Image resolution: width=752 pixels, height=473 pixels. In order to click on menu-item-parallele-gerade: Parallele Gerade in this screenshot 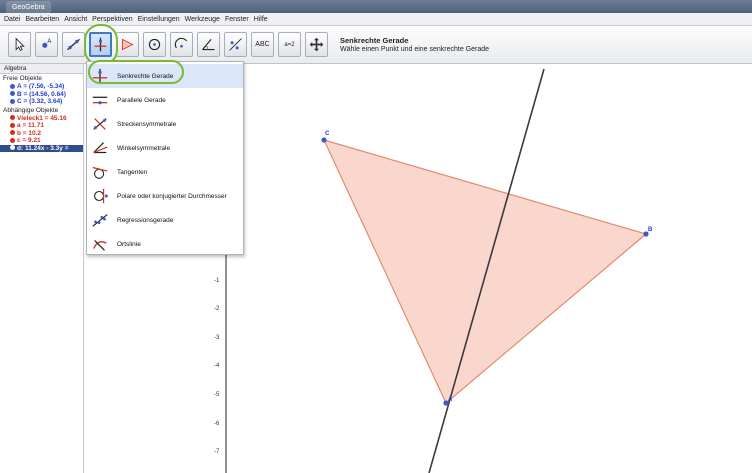, I will do `click(165, 100)`.